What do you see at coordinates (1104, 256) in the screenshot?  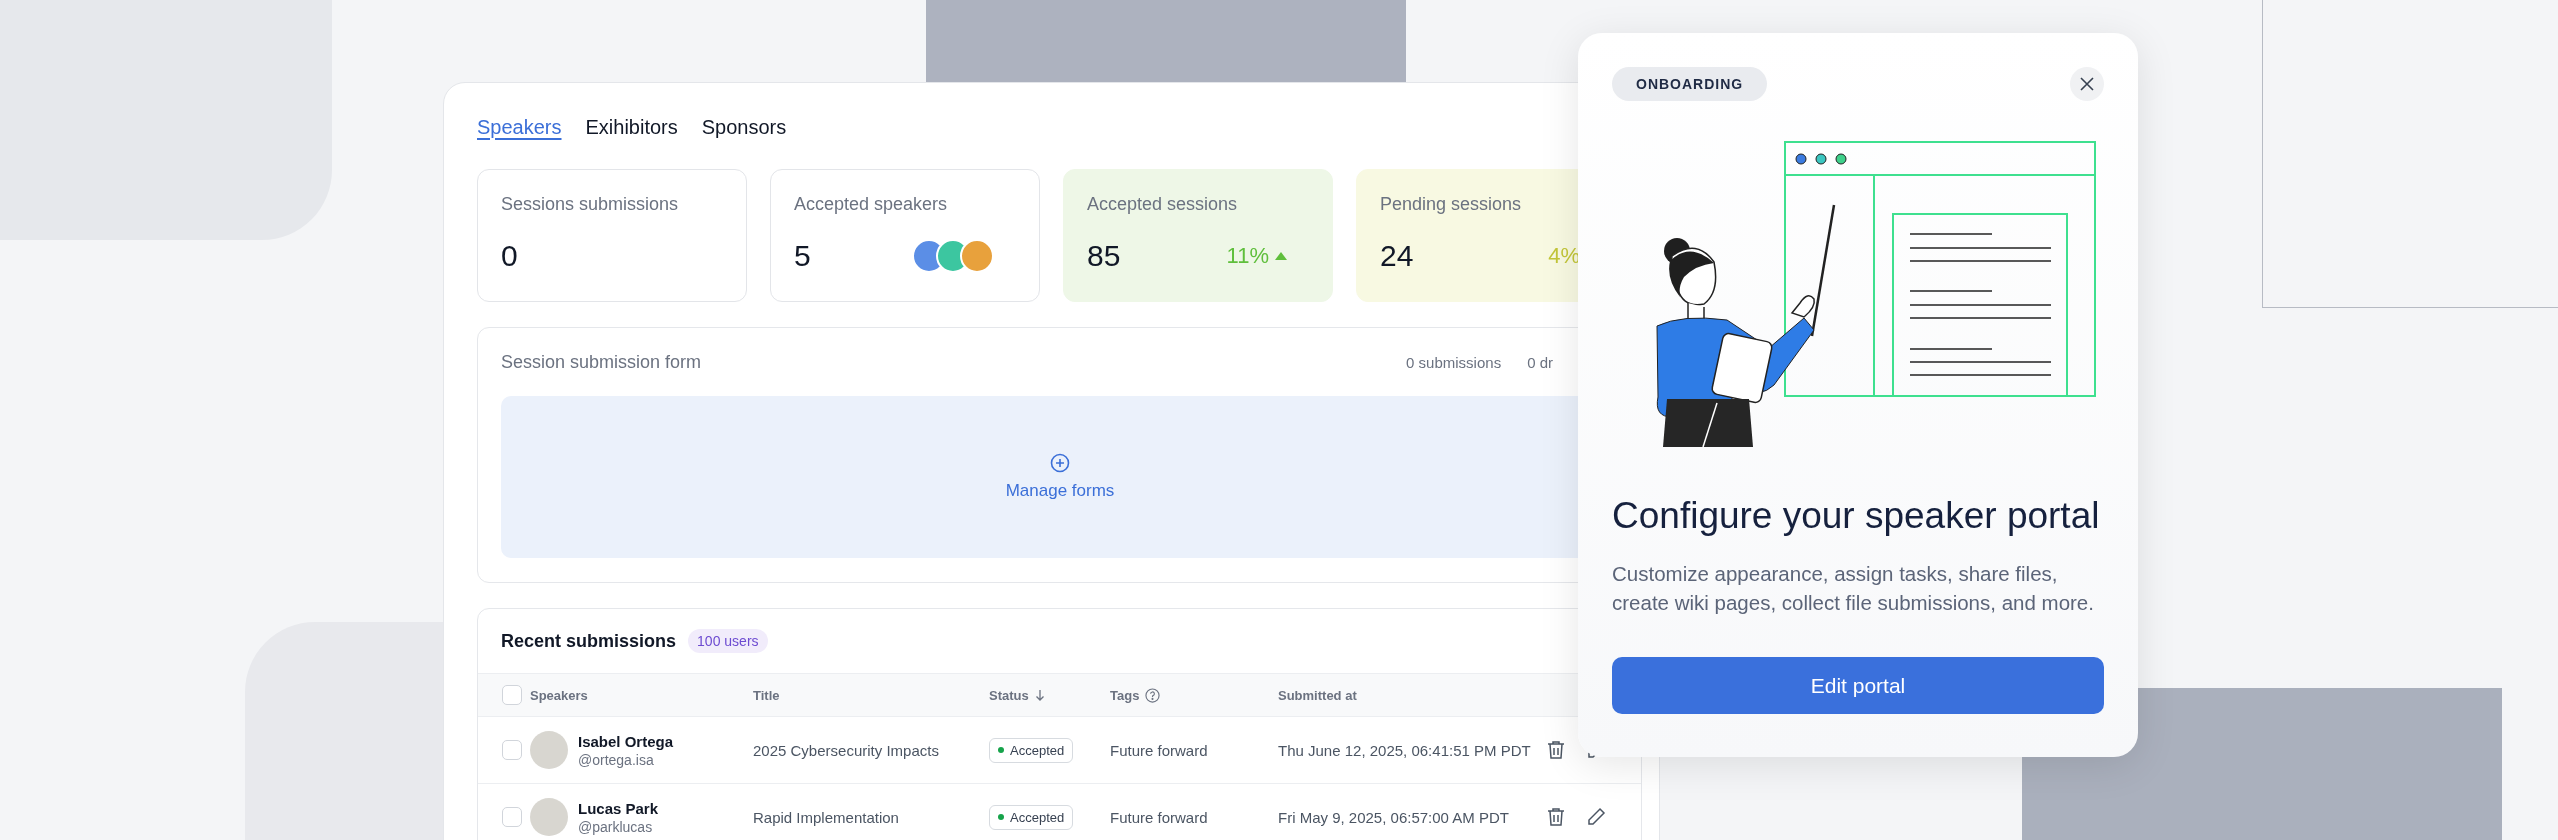 I see `stat-value: 85` at bounding box center [1104, 256].